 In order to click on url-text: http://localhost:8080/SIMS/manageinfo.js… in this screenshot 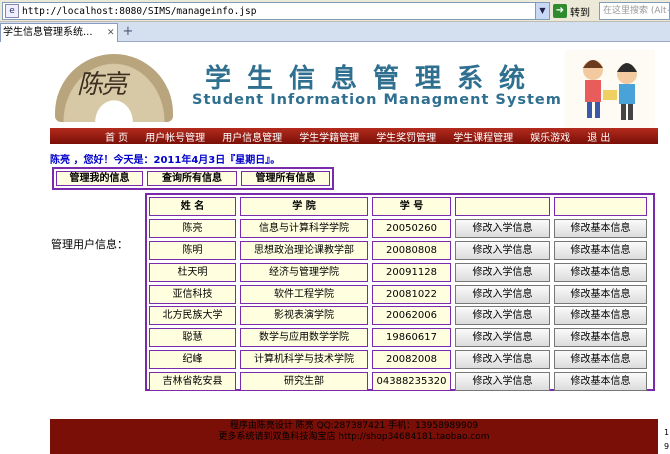, I will do `click(139, 11)`.